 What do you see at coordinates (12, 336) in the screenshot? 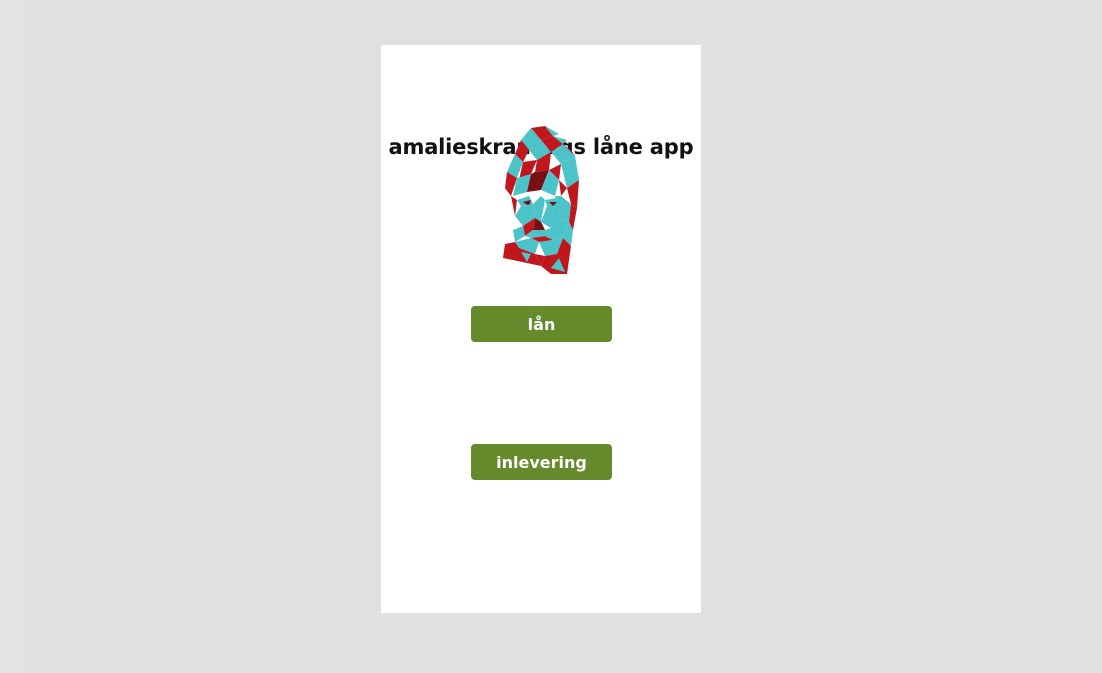
I see `window-edge` at bounding box center [12, 336].